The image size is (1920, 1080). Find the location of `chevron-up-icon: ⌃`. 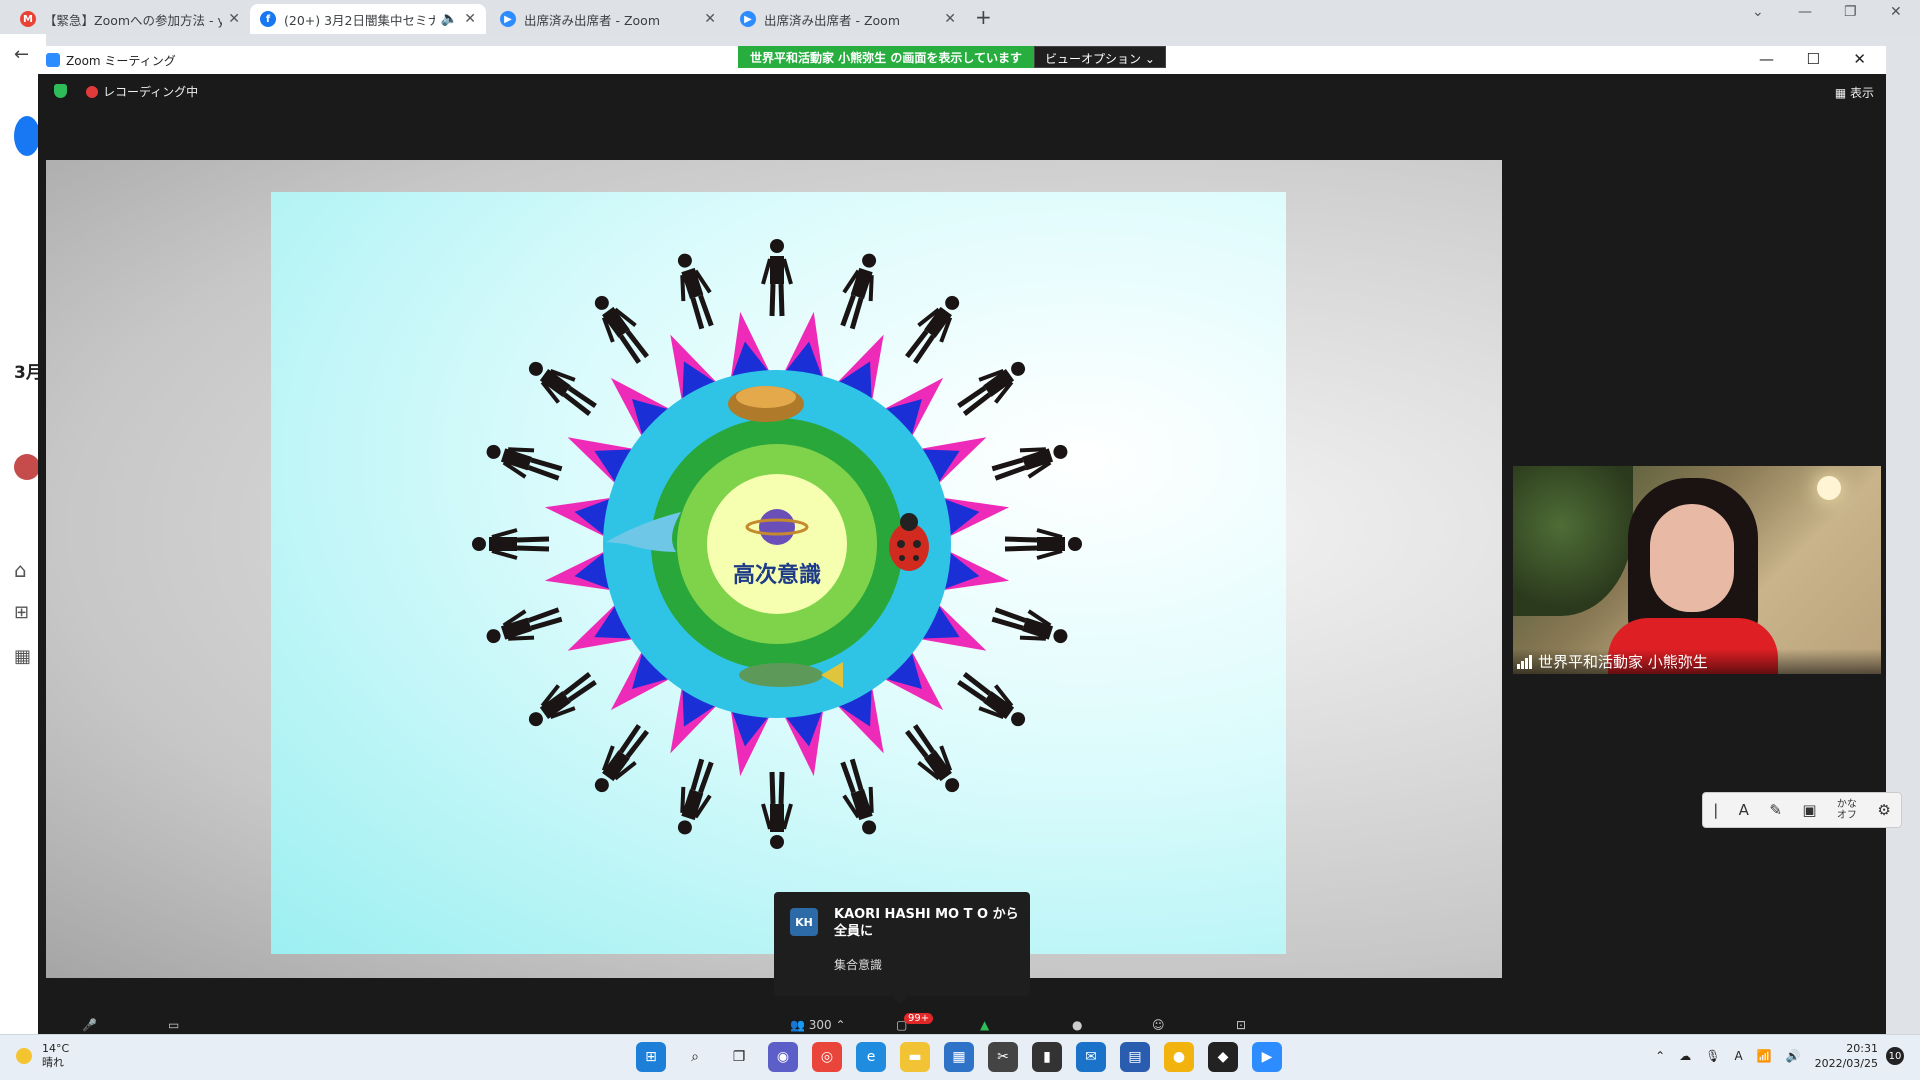

chevron-up-icon: ⌃ is located at coordinates (1660, 1056).